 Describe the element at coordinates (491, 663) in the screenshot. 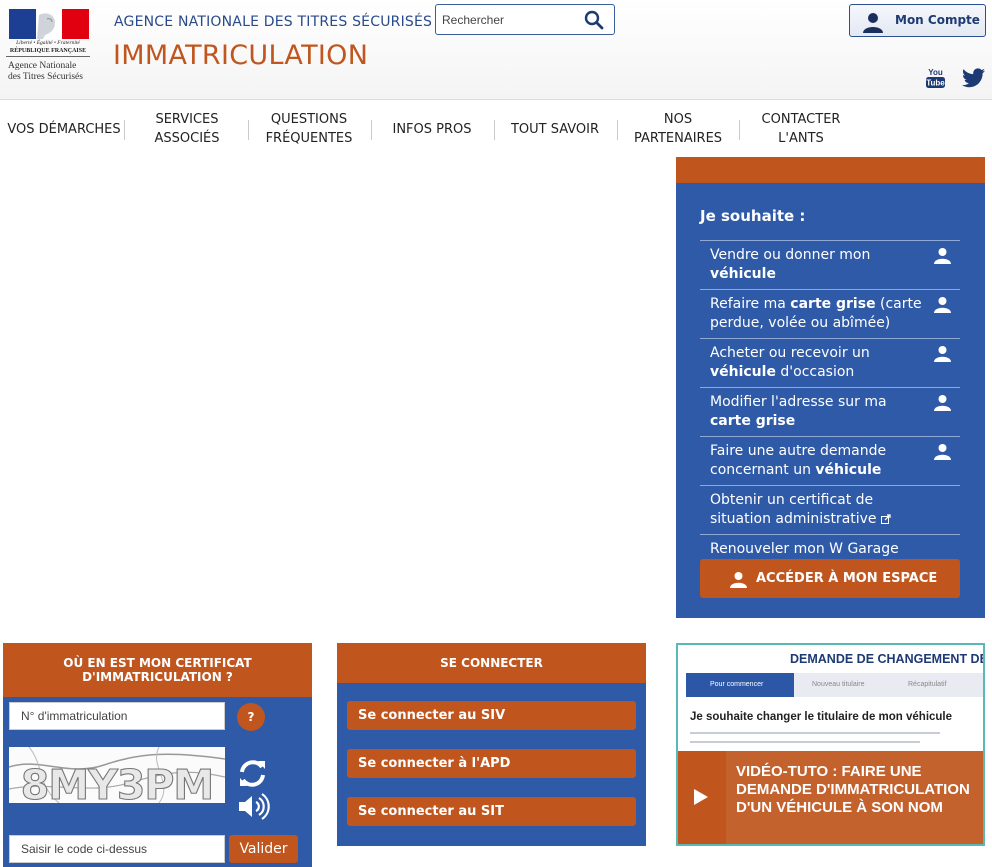

I see `connect-box-title: SE CONNECTER` at that location.